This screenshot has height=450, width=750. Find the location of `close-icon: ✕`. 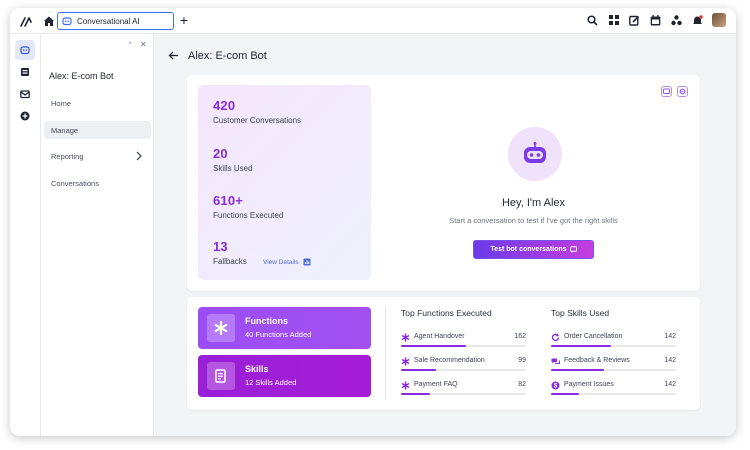

close-icon: ✕ is located at coordinates (143, 44).